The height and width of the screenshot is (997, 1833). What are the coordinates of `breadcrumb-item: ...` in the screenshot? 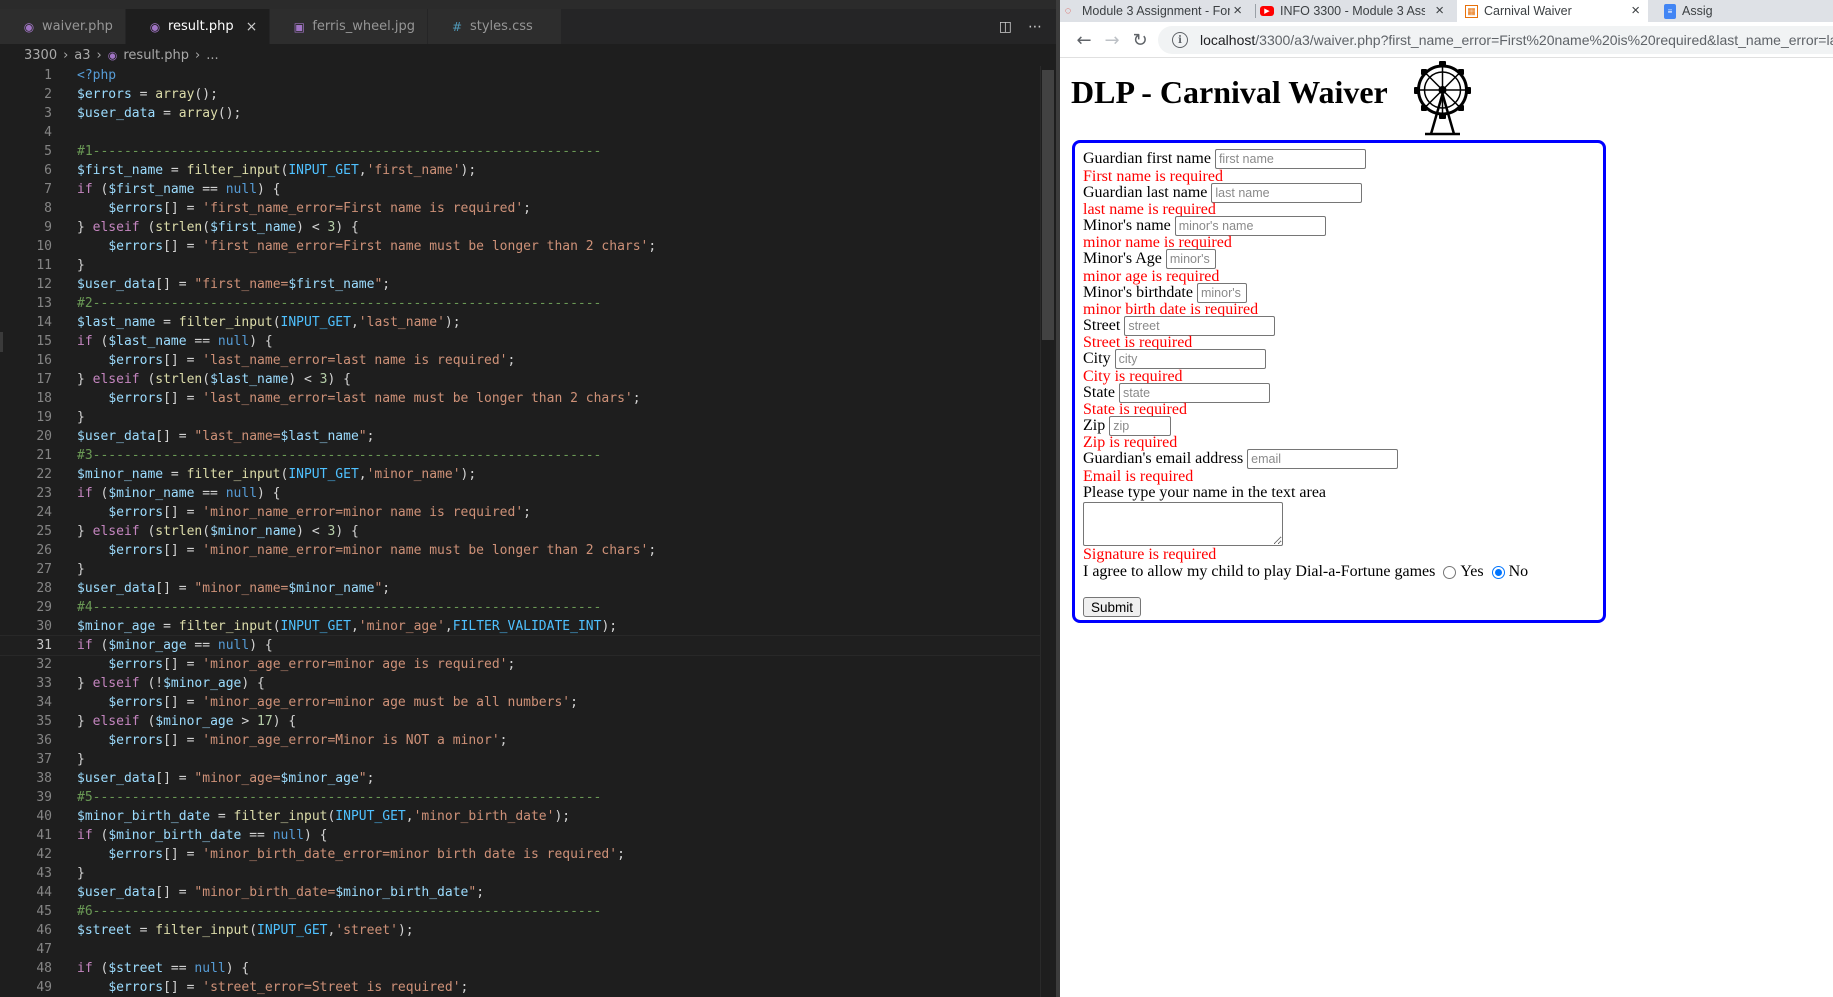 It's located at (212, 55).